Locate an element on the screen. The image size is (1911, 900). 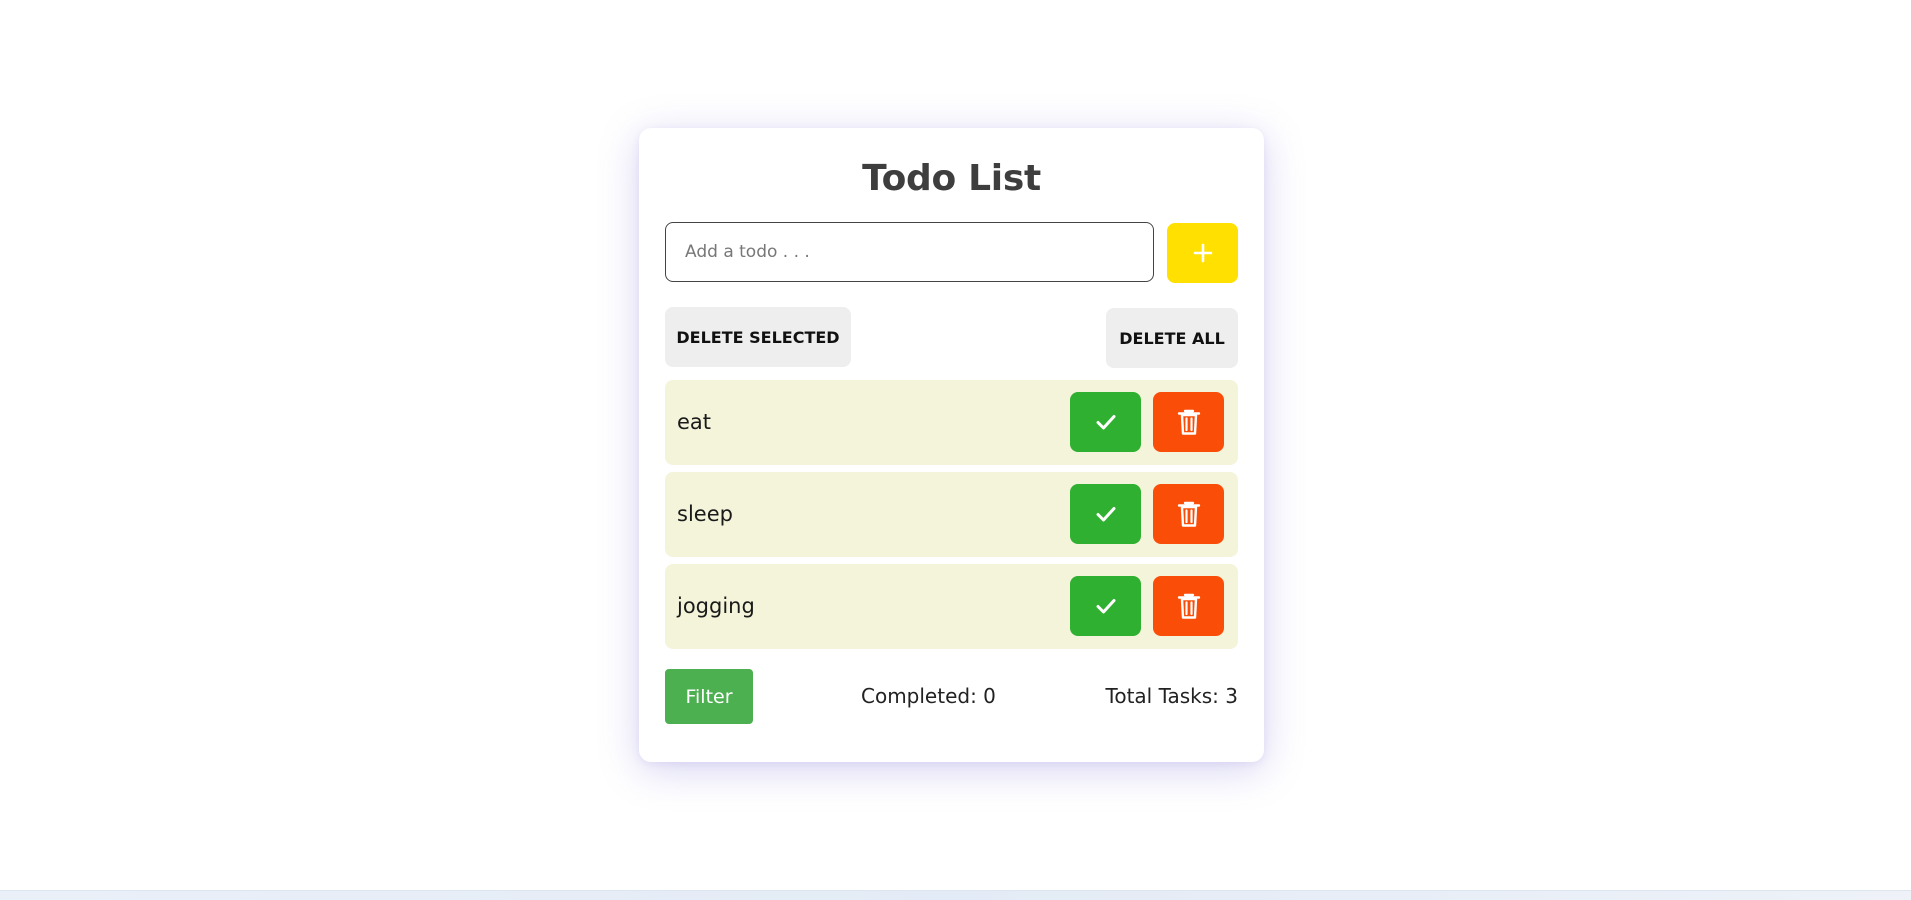
plus-icon is located at coordinates (1203, 253).